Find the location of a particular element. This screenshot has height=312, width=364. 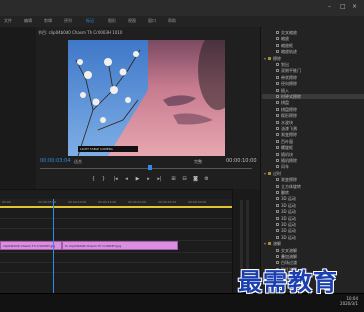

effects-folder: ▾ 过时 is located at coordinates (313, 173).